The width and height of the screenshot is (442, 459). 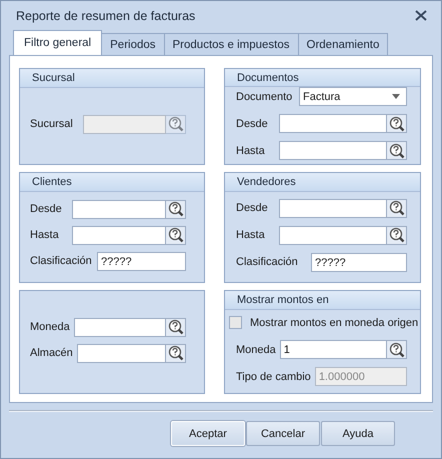 What do you see at coordinates (396, 96) in the screenshot?
I see `caret-icon` at bounding box center [396, 96].